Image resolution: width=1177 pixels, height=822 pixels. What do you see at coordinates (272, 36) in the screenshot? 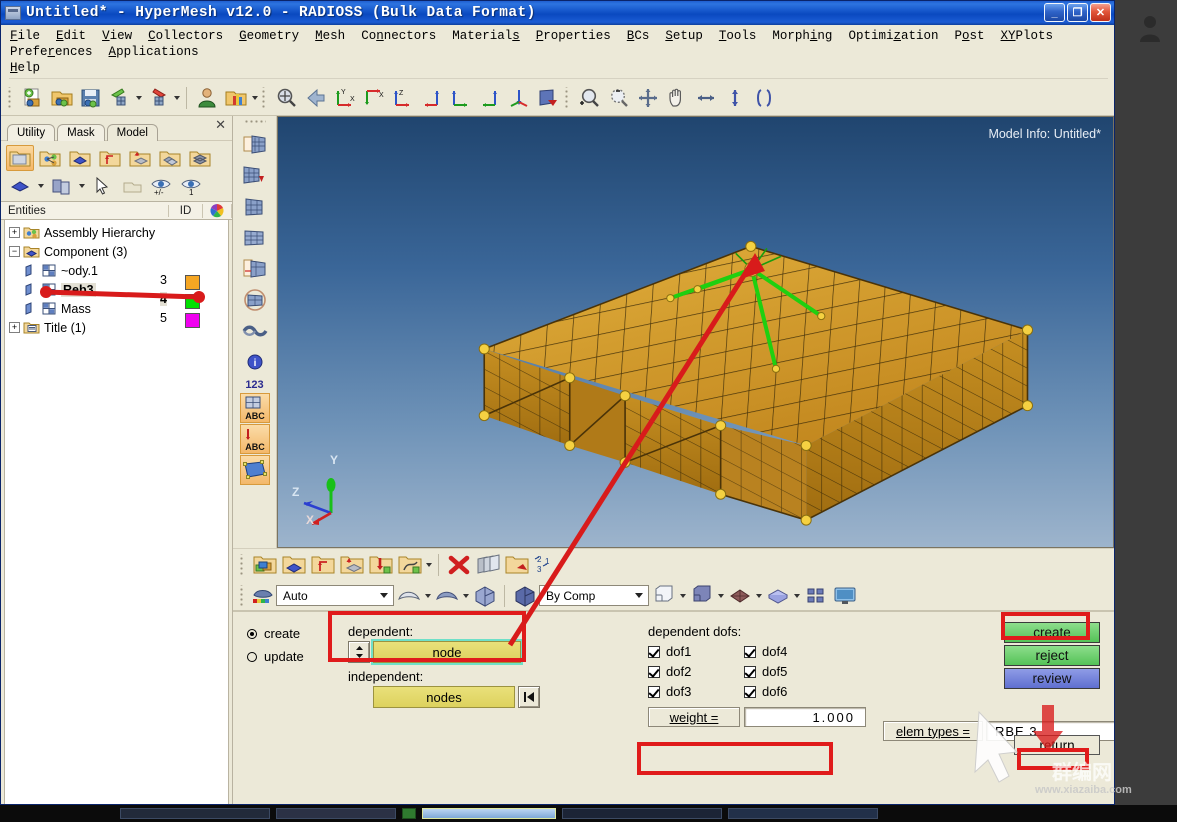
I see `menu-item-geometry: Geometry` at bounding box center [272, 36].